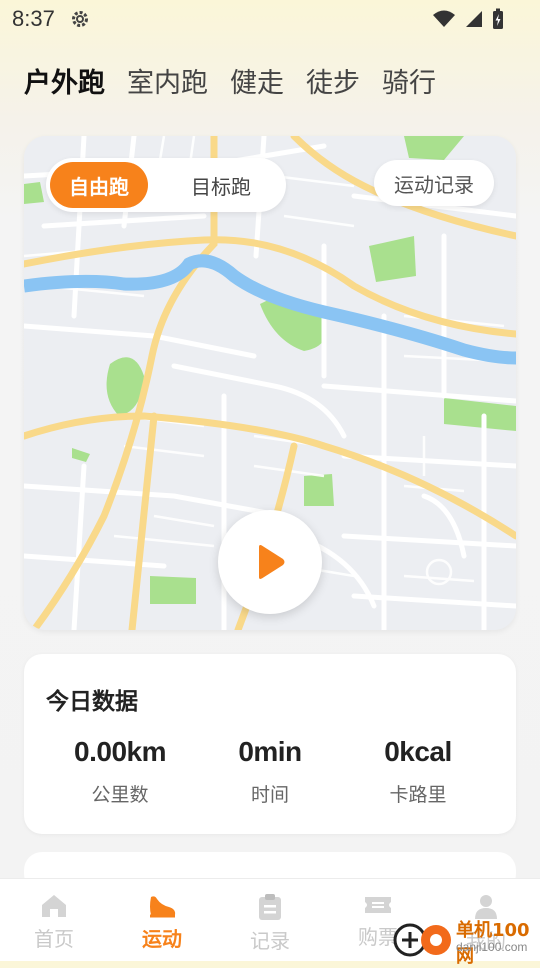 The image size is (540, 968). I want to click on start-run-button, so click(270, 562).